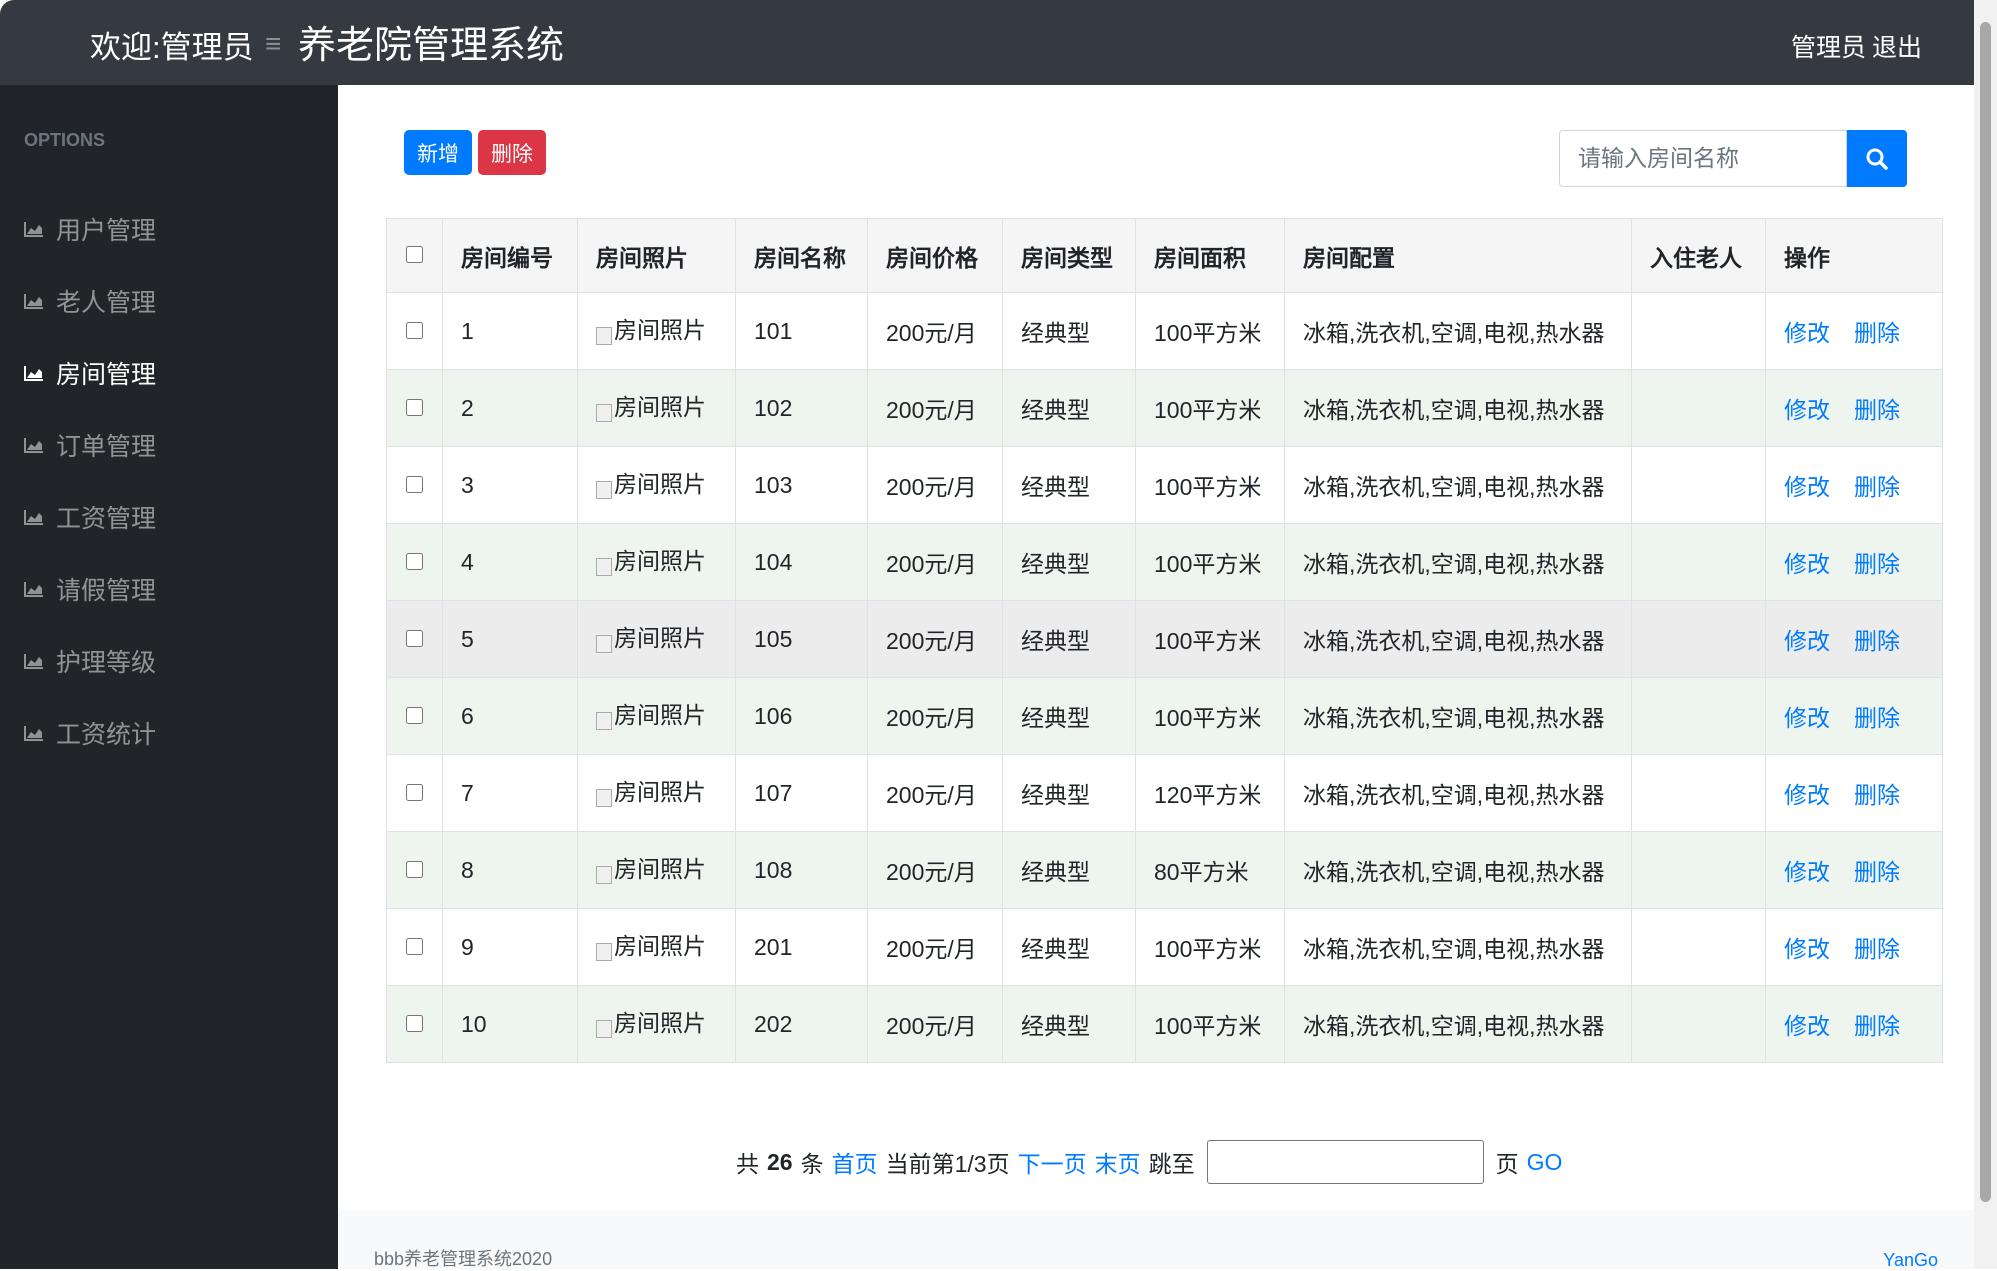 Image resolution: width=1997 pixels, height=1271 pixels. What do you see at coordinates (1828, 48) in the screenshot?
I see `user-name: 管理员` at bounding box center [1828, 48].